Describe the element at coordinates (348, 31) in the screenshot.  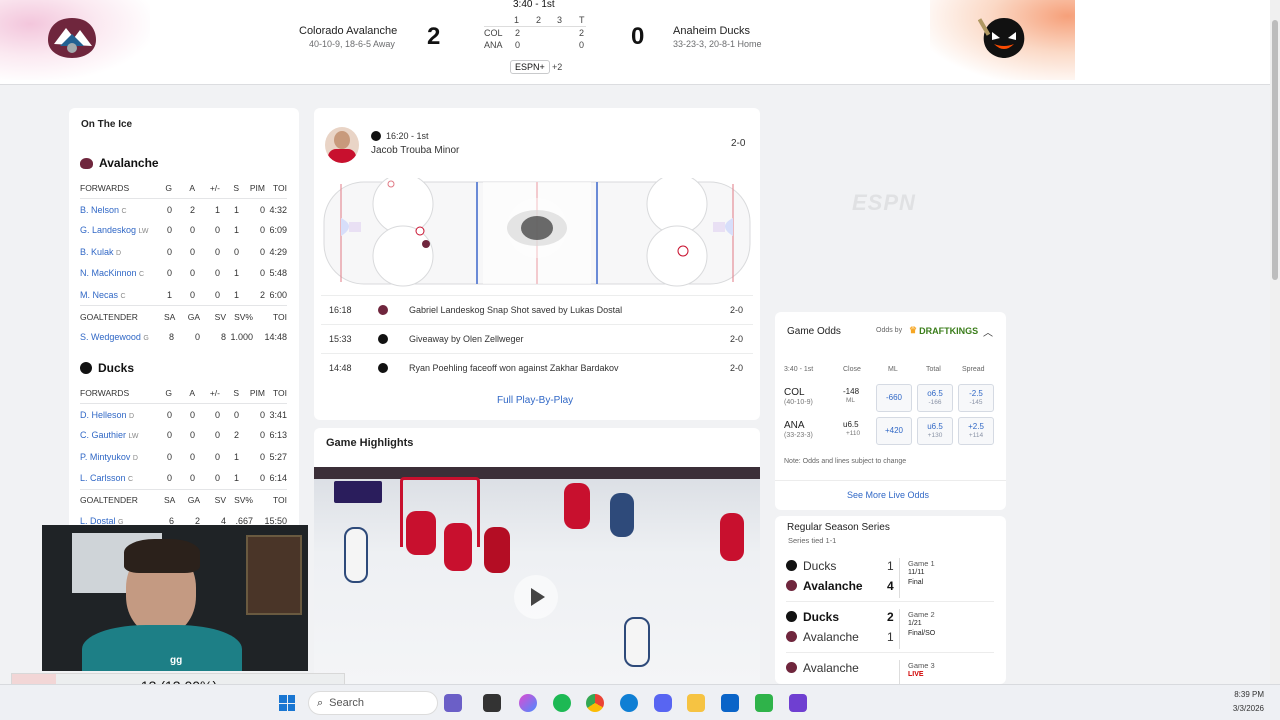
I see `home-team-name: Colorado Avalanche` at that location.